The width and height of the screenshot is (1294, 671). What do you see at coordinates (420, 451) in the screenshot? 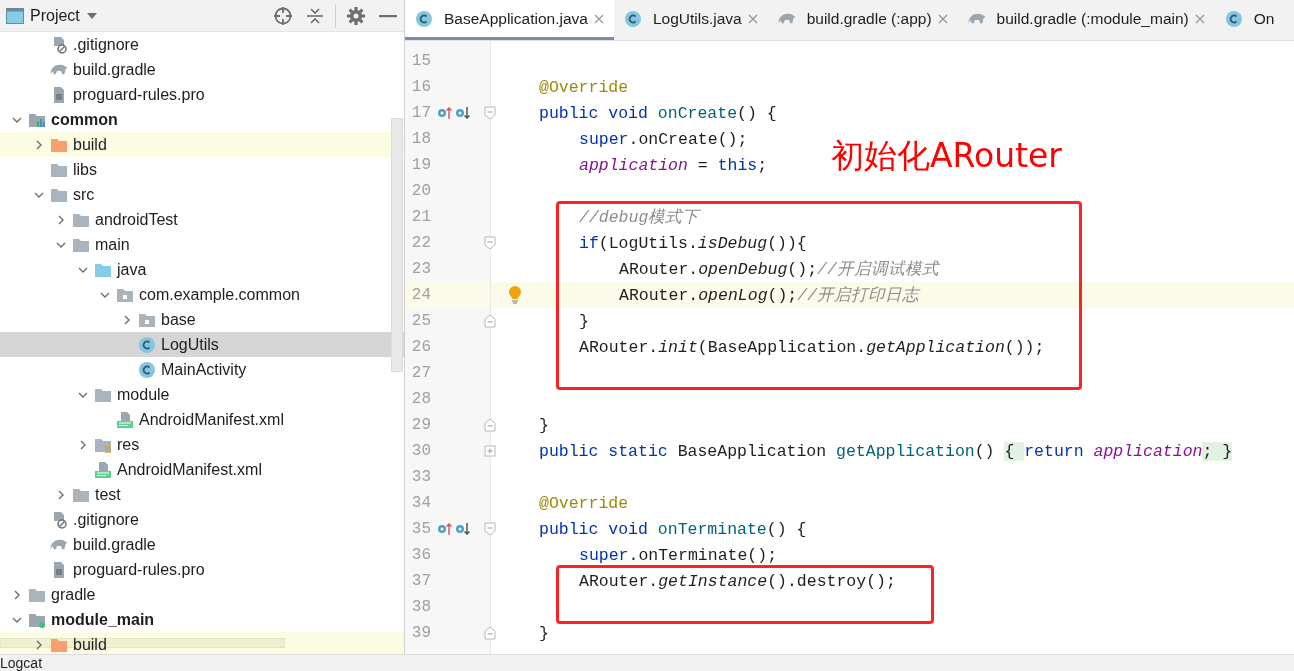
I see `line-number: 30` at bounding box center [420, 451].